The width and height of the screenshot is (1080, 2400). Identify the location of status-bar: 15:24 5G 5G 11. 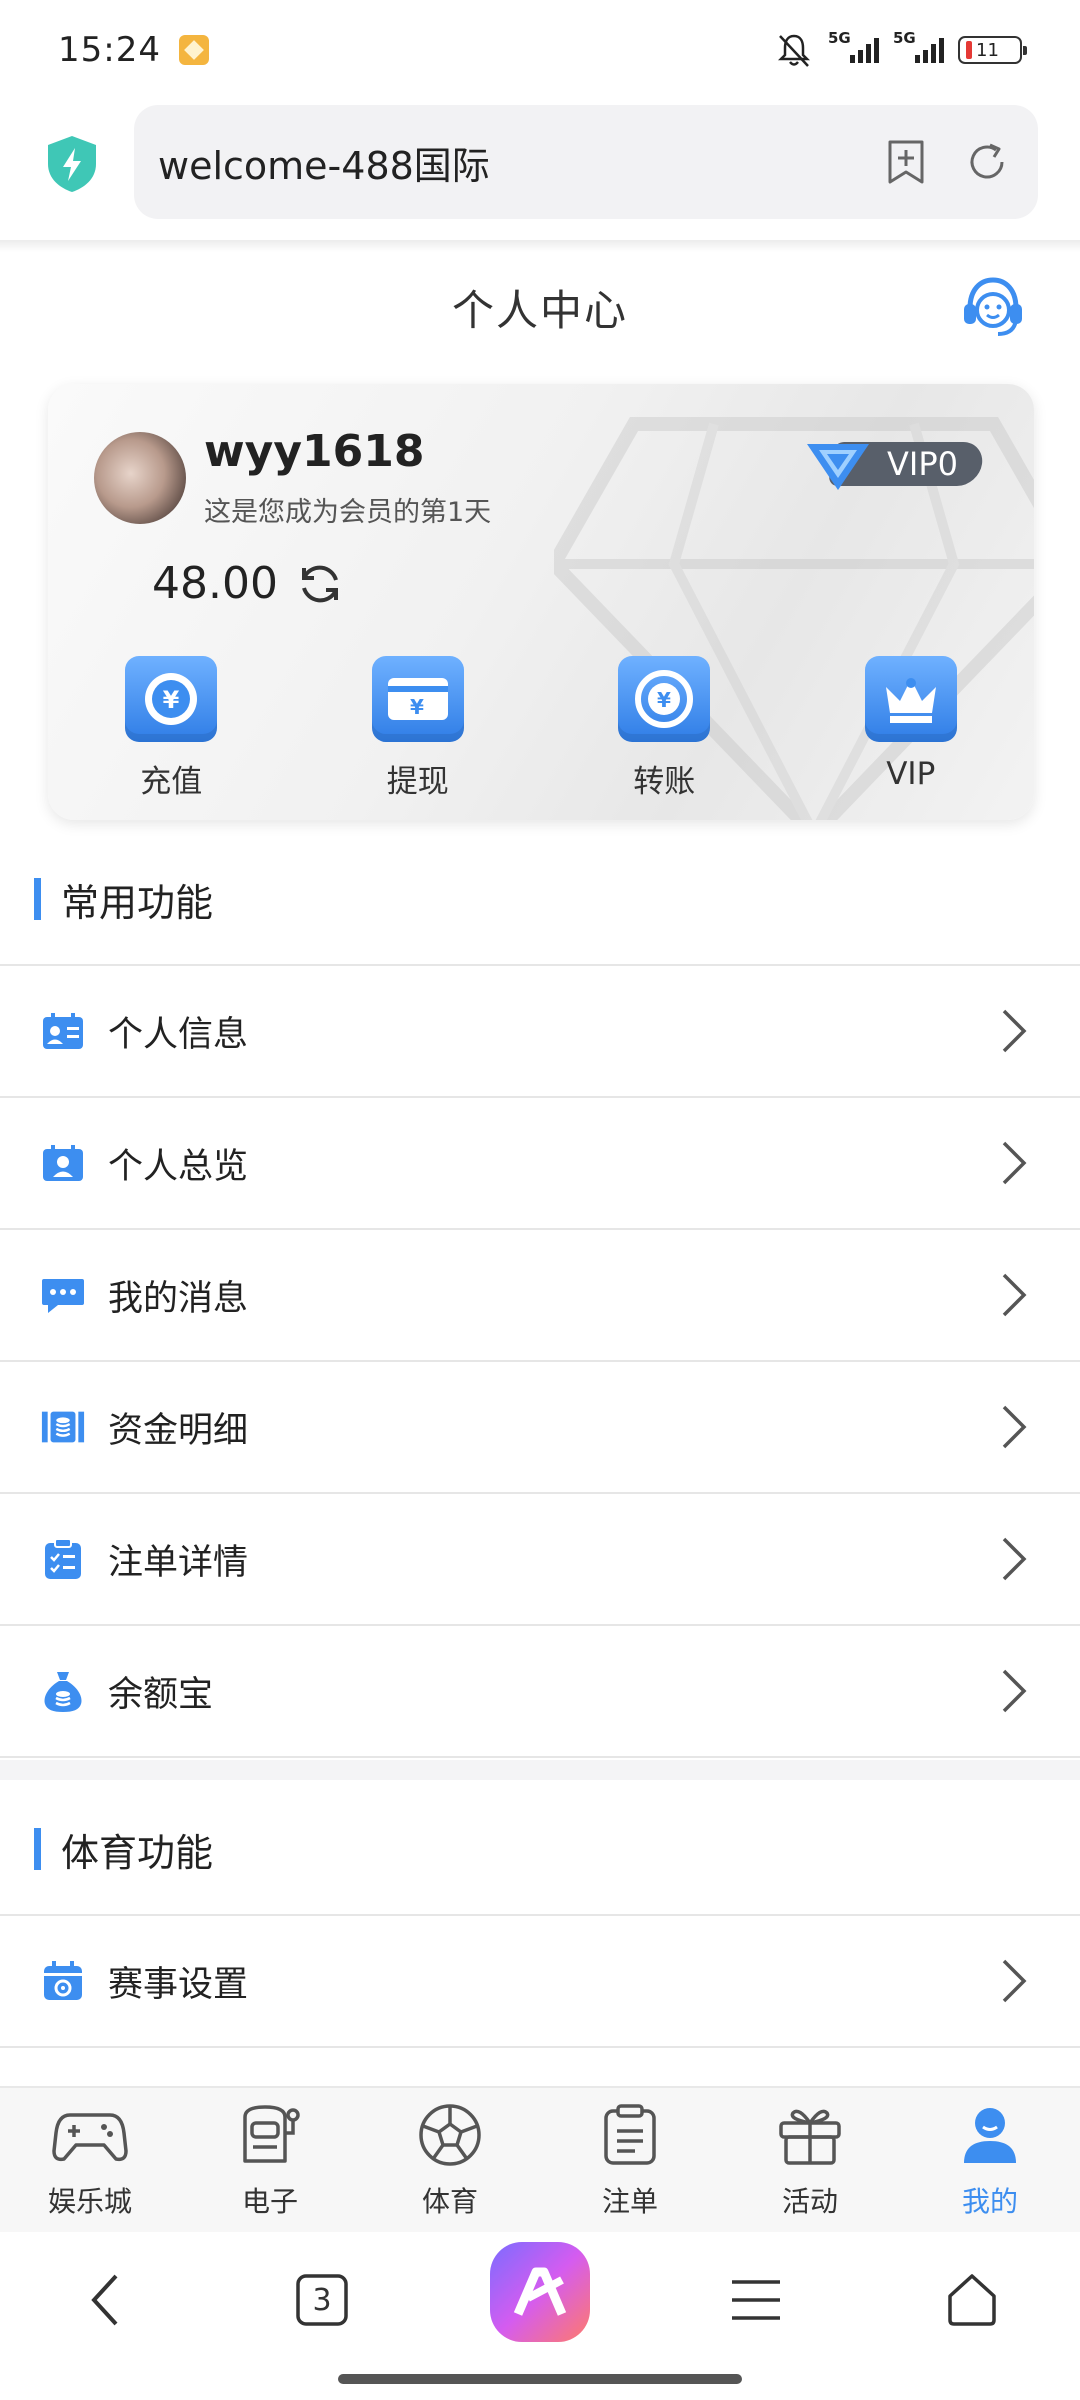
(540, 50).